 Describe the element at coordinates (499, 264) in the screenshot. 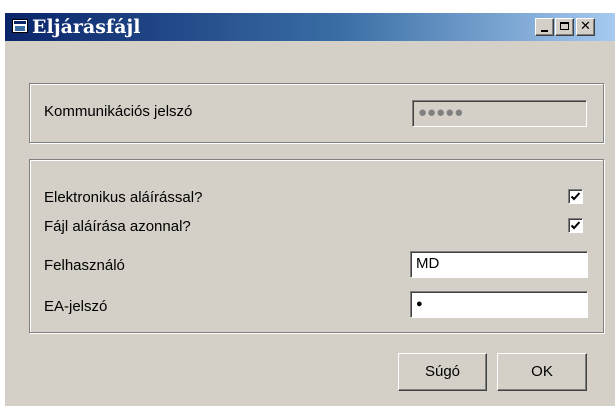

I see `user-input: MD` at that location.